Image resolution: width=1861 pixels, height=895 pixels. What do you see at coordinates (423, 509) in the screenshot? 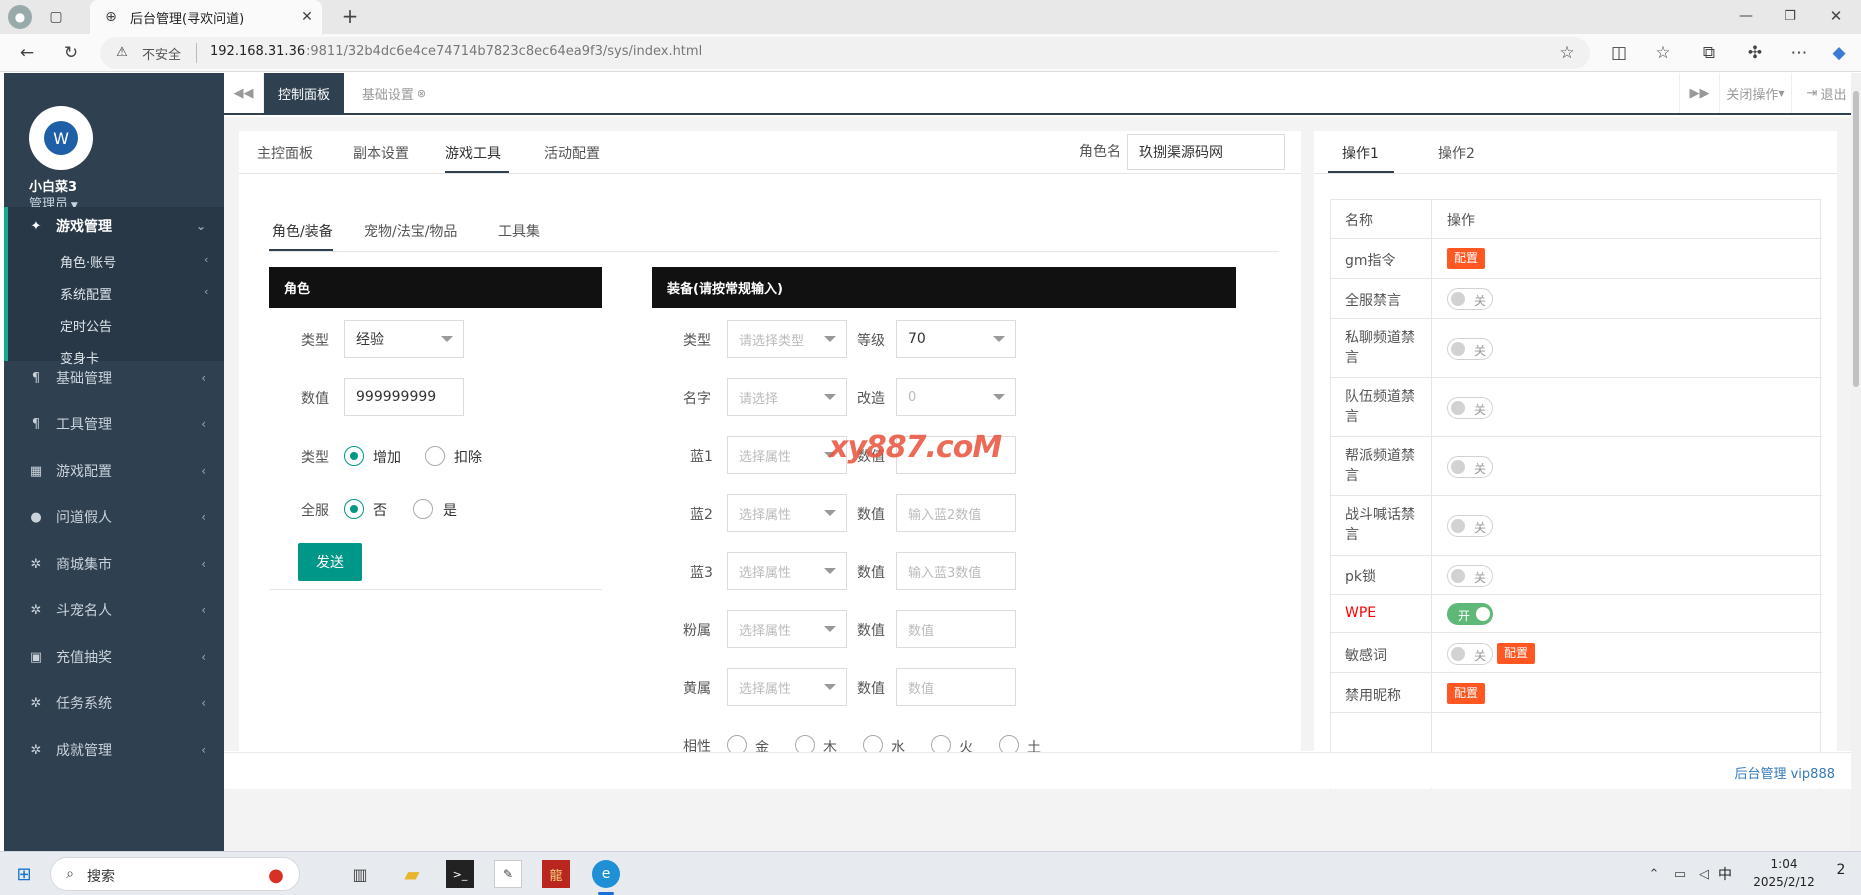
I see `radio-all-yes` at bounding box center [423, 509].